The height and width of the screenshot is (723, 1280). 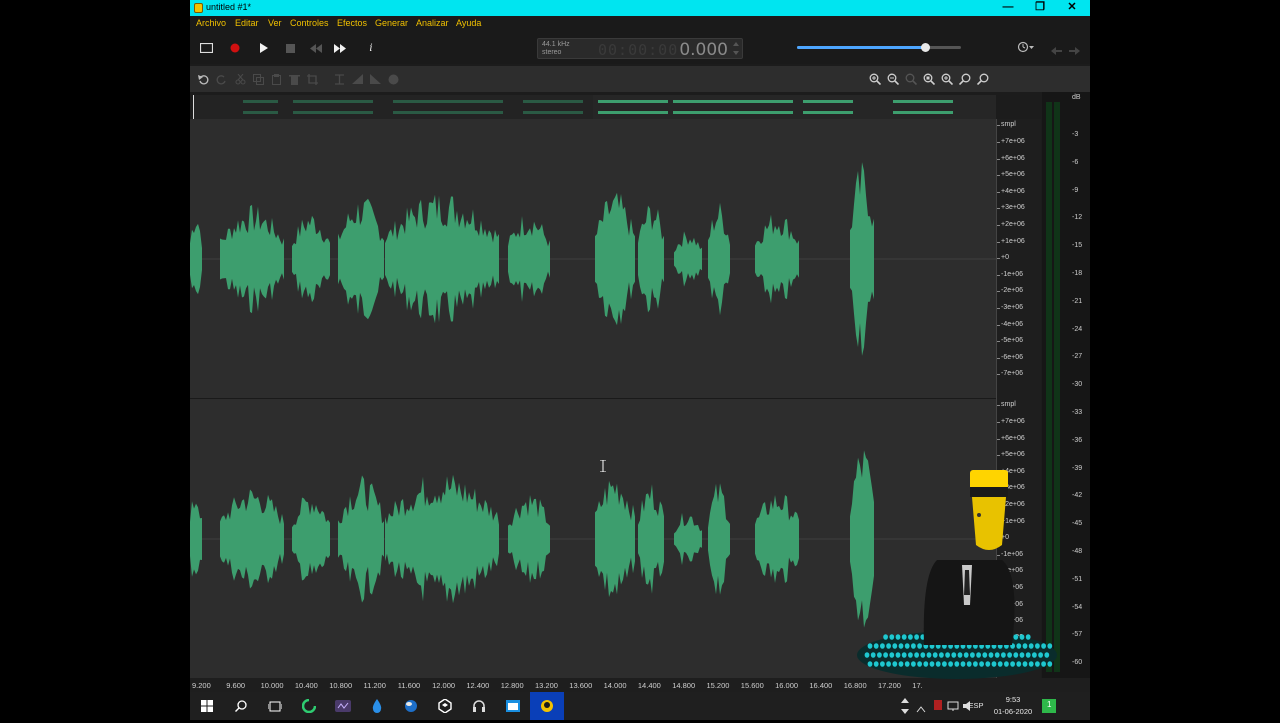 What do you see at coordinates (547, 706) in the screenshot?
I see `ocenaudio-icon` at bounding box center [547, 706].